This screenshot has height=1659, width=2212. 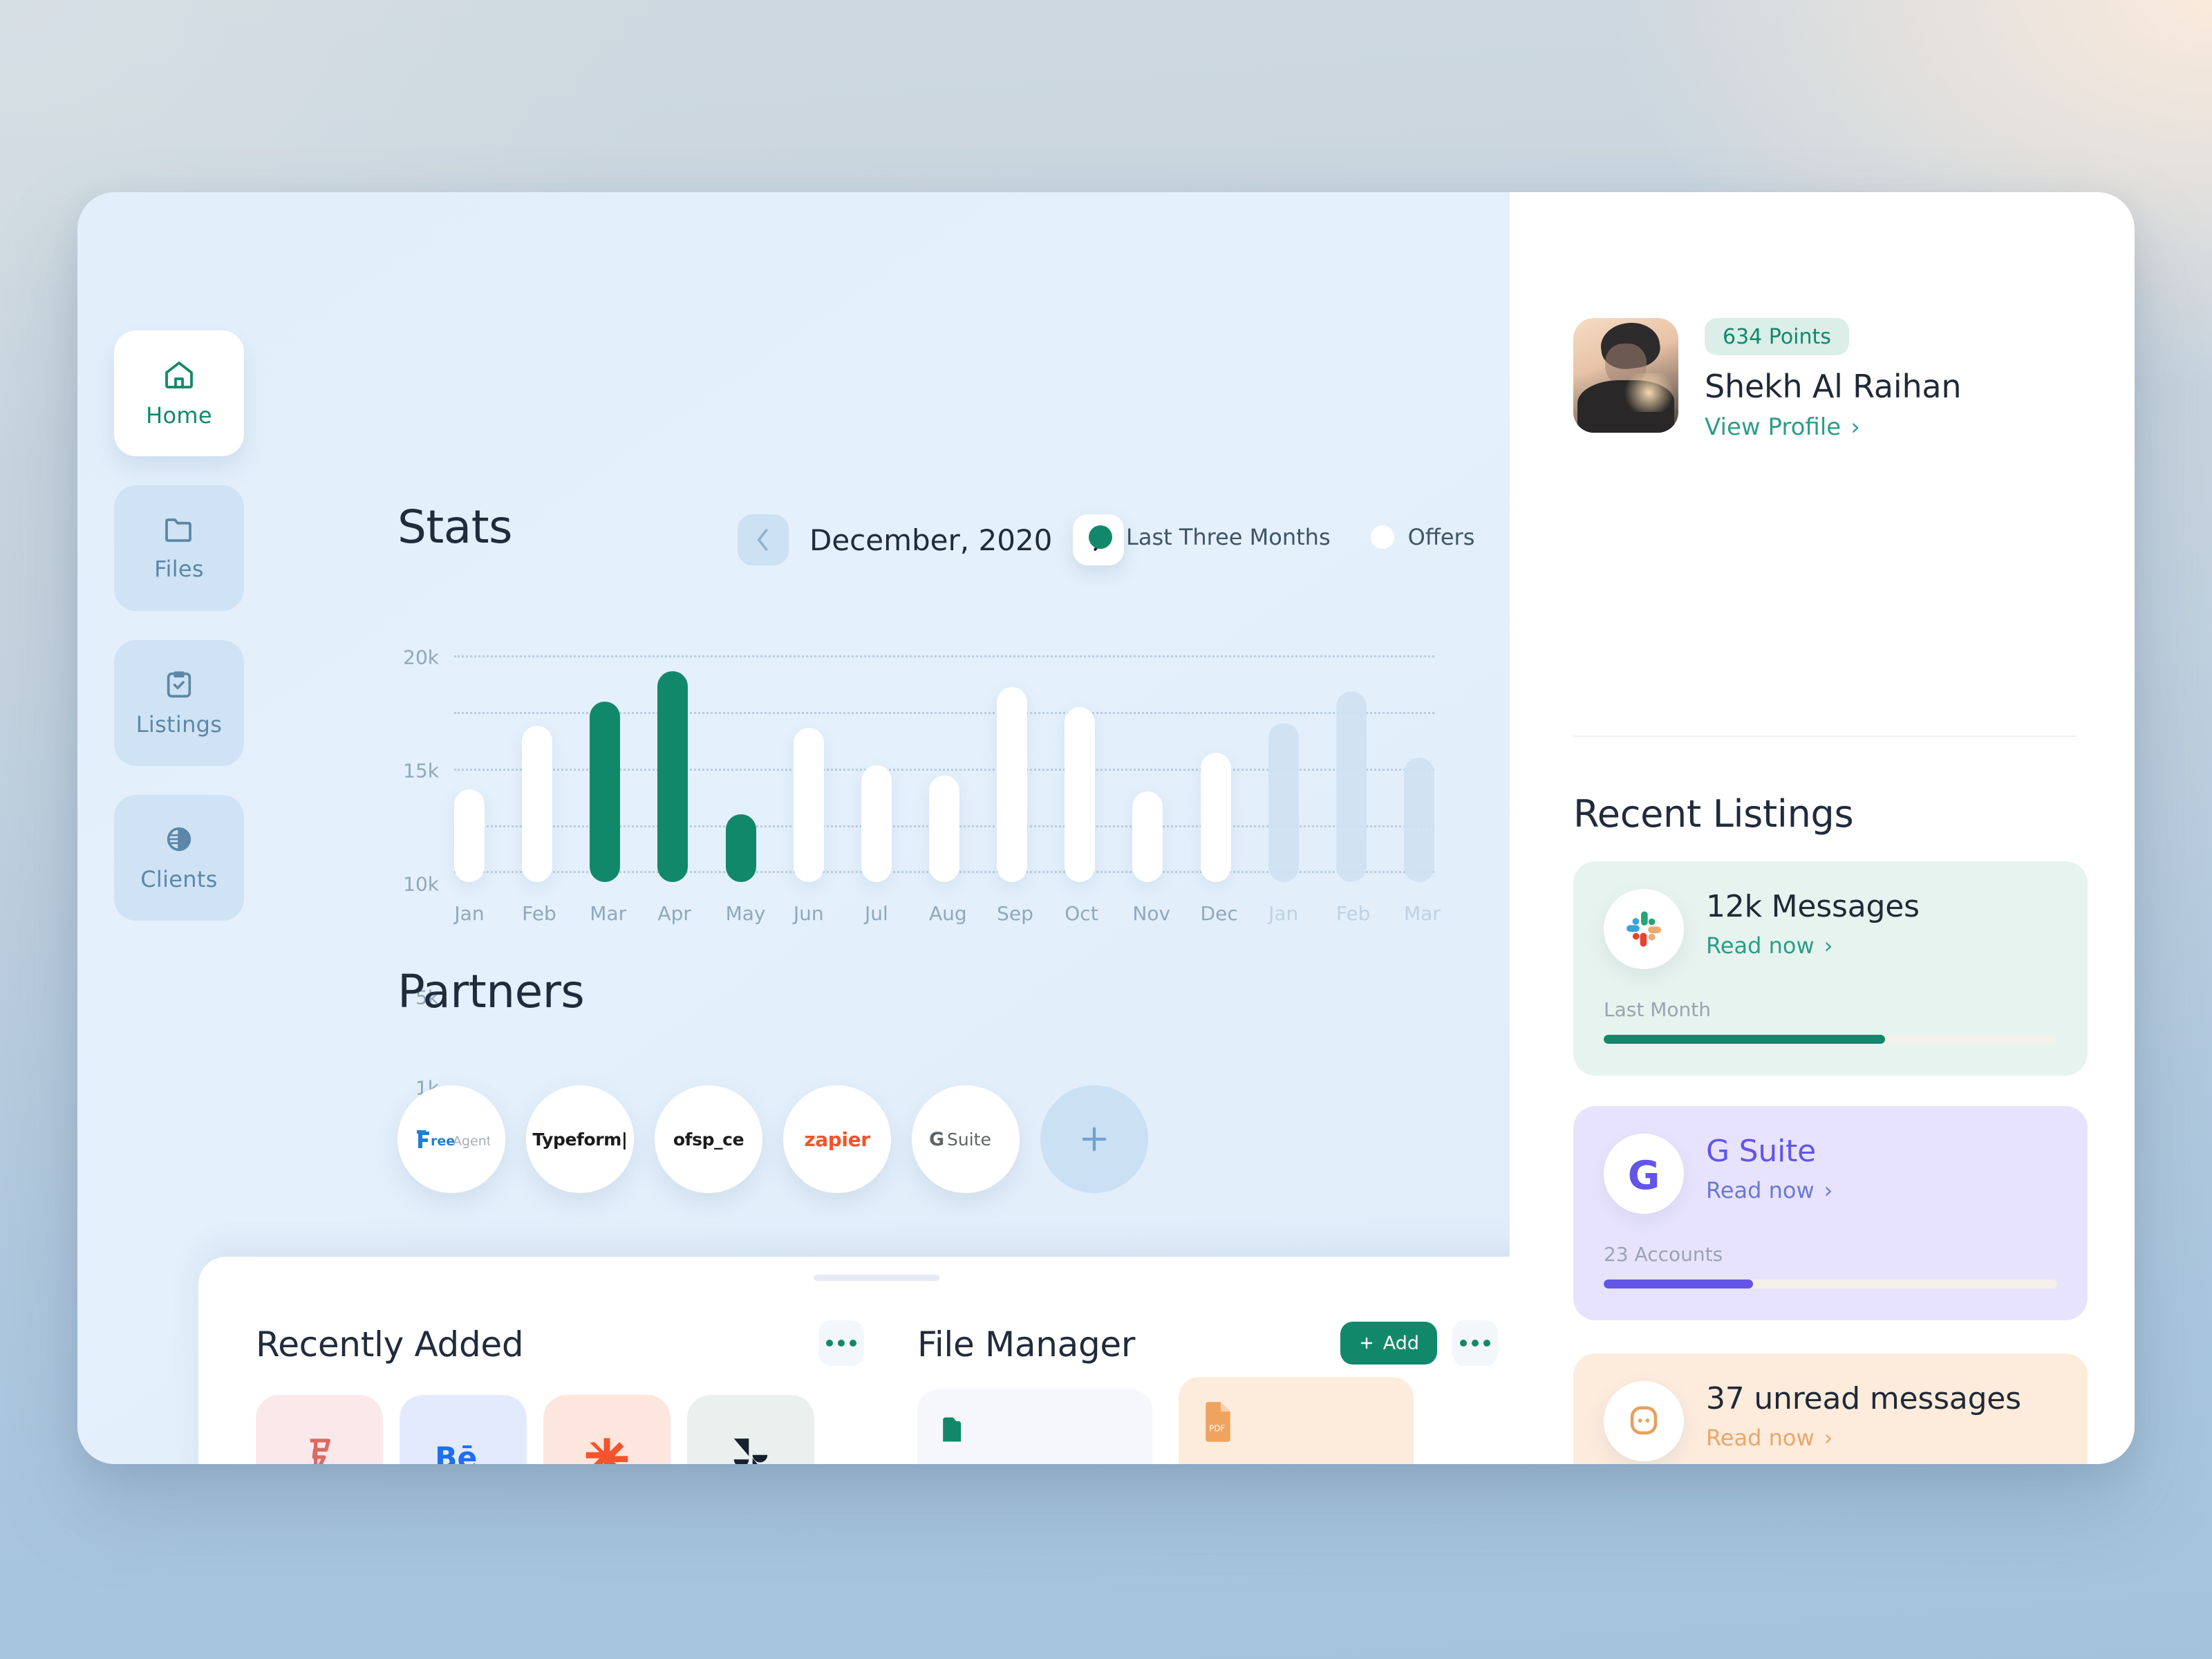 What do you see at coordinates (606, 1451) in the screenshot?
I see `asterisk-icon` at bounding box center [606, 1451].